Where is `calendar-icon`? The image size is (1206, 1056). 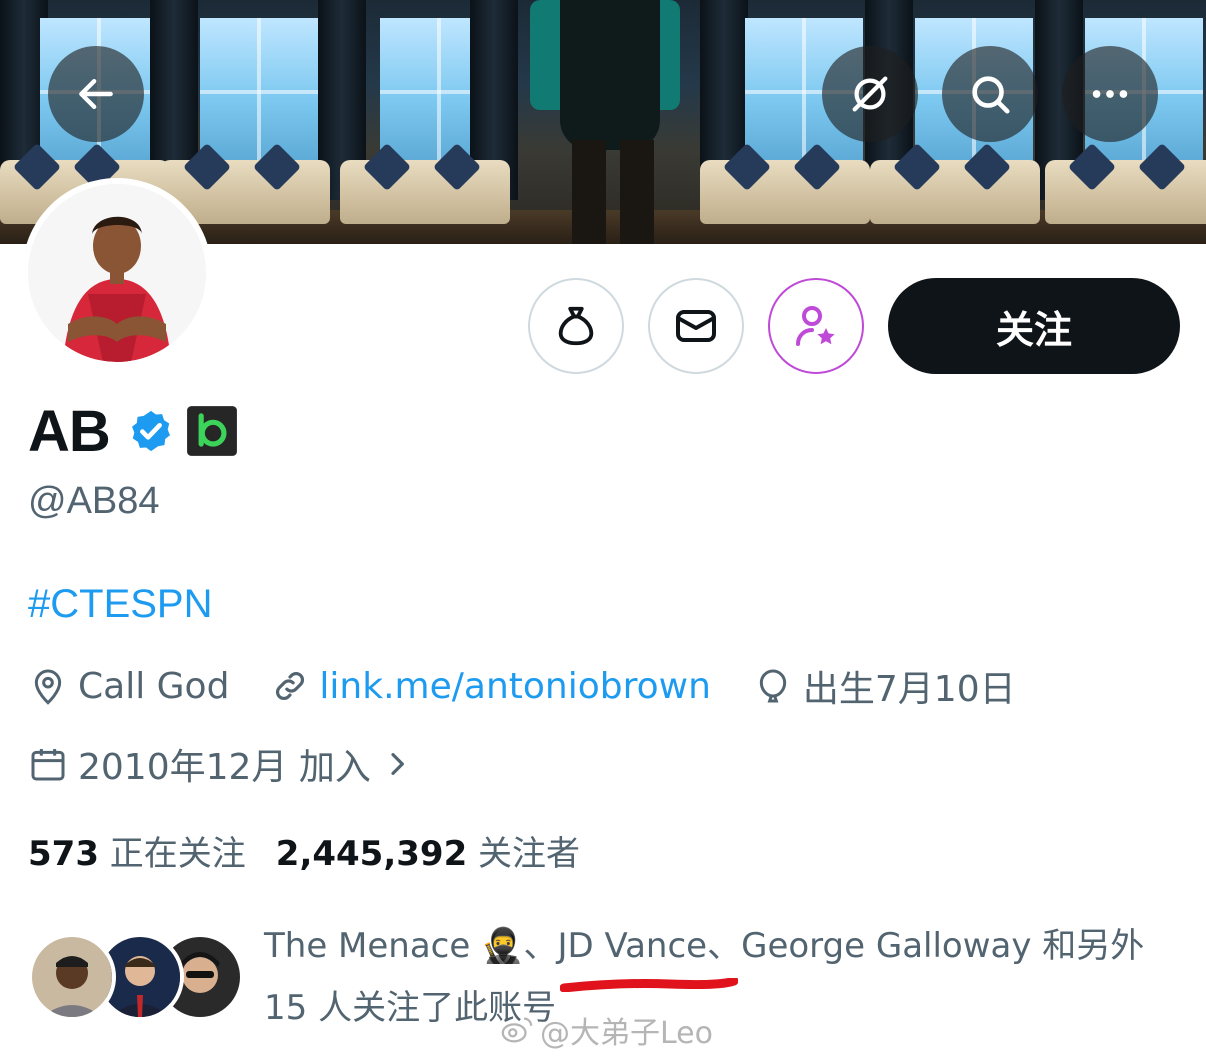 calendar-icon is located at coordinates (48, 765).